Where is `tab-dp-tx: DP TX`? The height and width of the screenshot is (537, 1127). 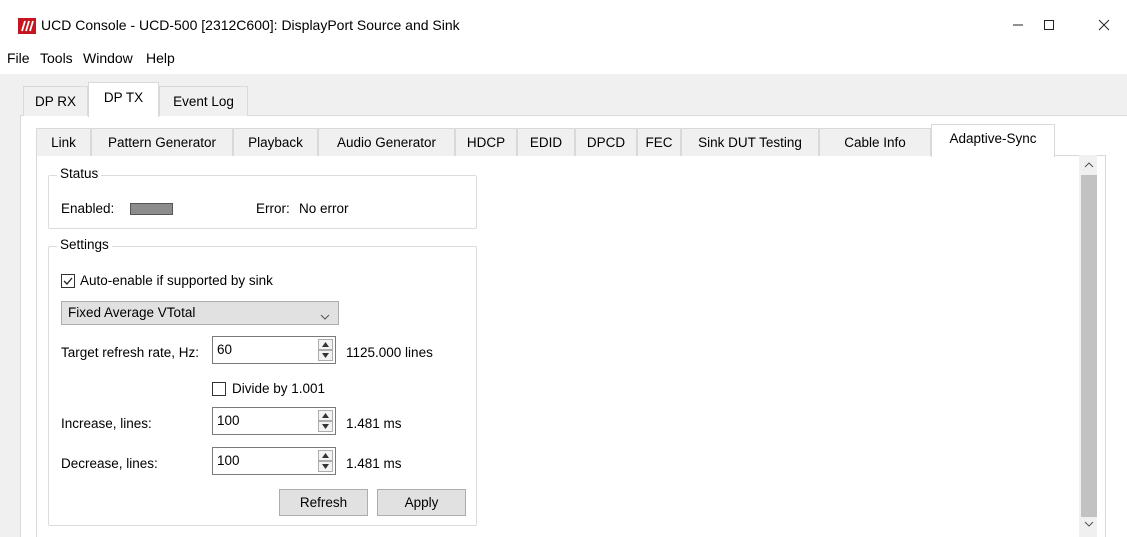
tab-dp-tx: DP TX is located at coordinates (123, 99).